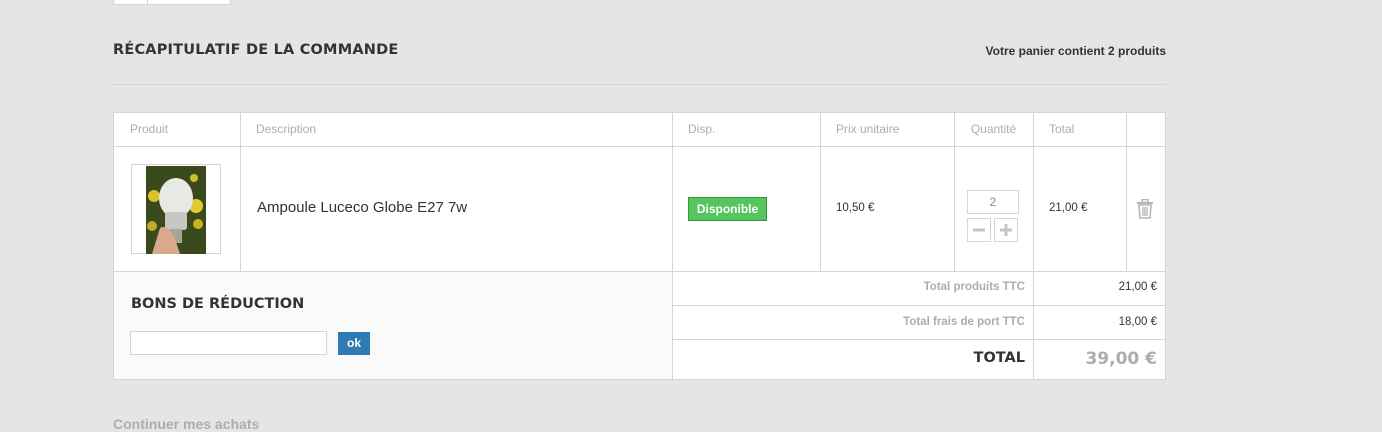 The height and width of the screenshot is (432, 1382). Describe the element at coordinates (354, 343) in the screenshot. I see `voucher-ok-button: ok` at that location.